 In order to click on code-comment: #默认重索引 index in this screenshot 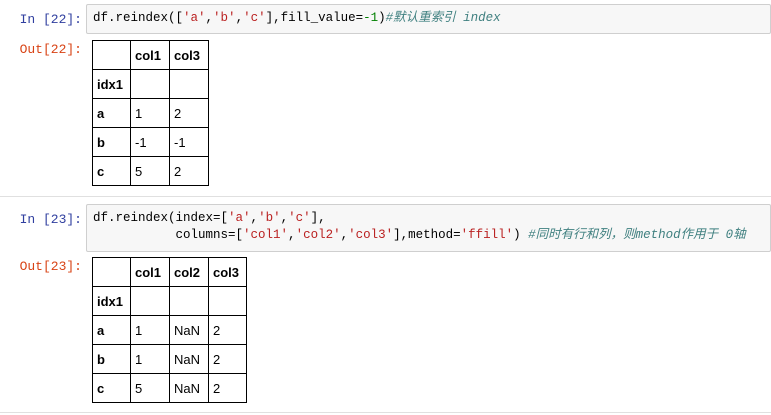, I will do `click(443, 18)`.